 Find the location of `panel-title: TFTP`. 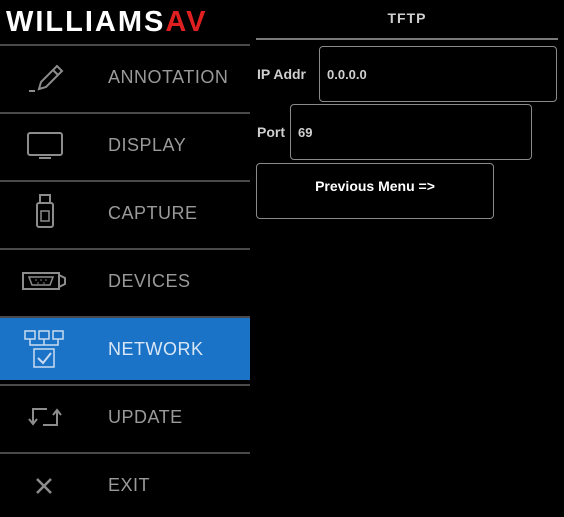

panel-title: TFTP is located at coordinates (407, 18).